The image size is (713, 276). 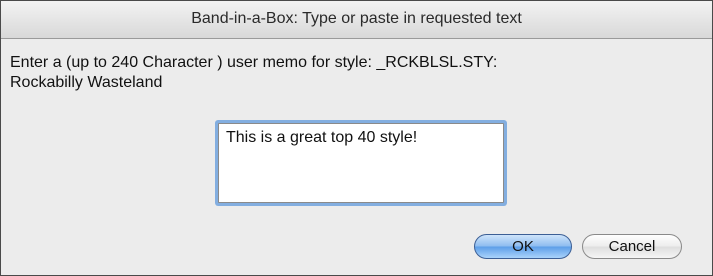 I want to click on ok-button: OK, so click(x=523, y=246).